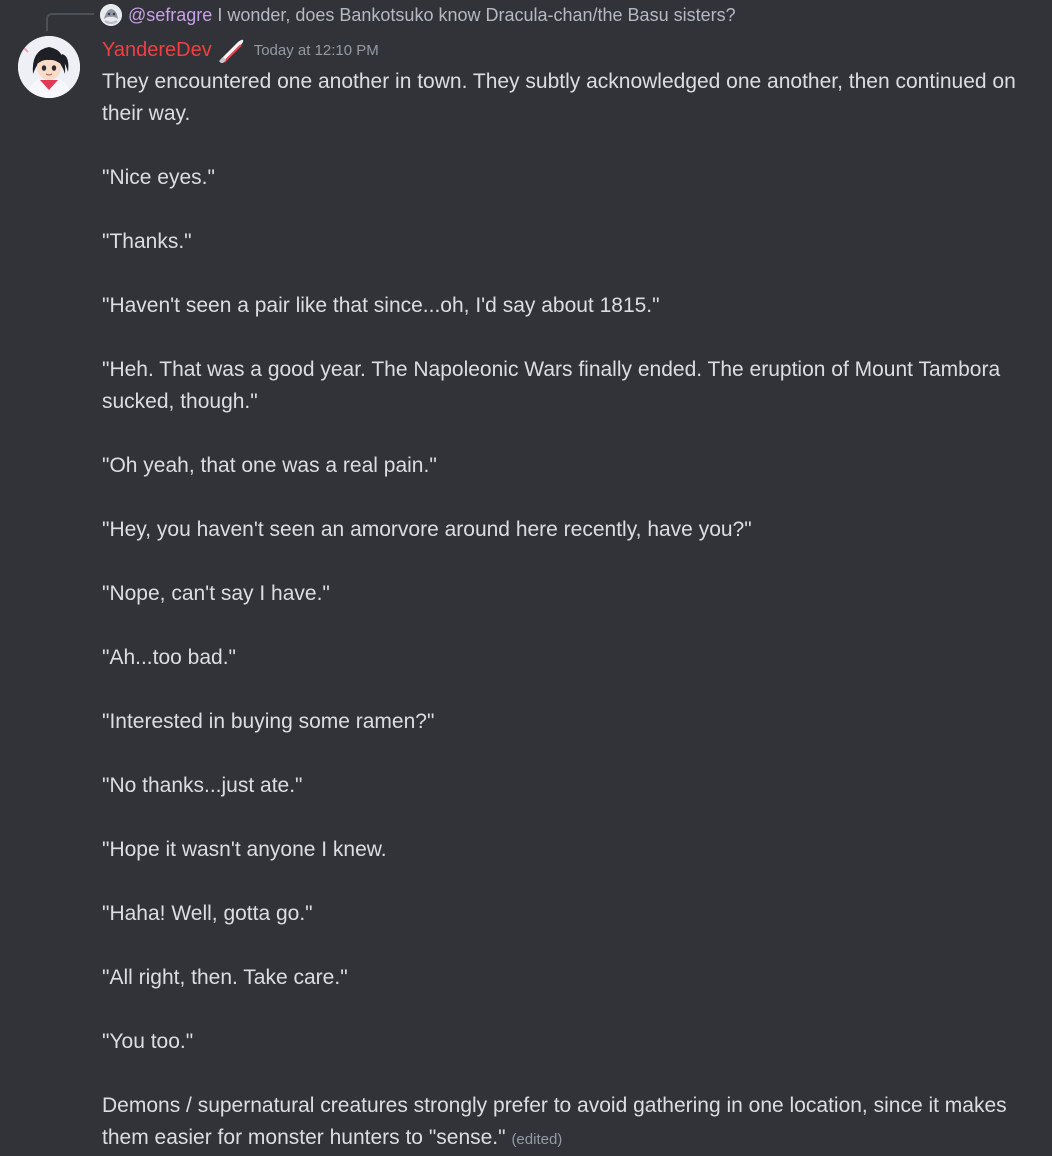 The image size is (1052, 1156). Describe the element at coordinates (111, 15) in the screenshot. I see `reply-avatar-icon` at that location.